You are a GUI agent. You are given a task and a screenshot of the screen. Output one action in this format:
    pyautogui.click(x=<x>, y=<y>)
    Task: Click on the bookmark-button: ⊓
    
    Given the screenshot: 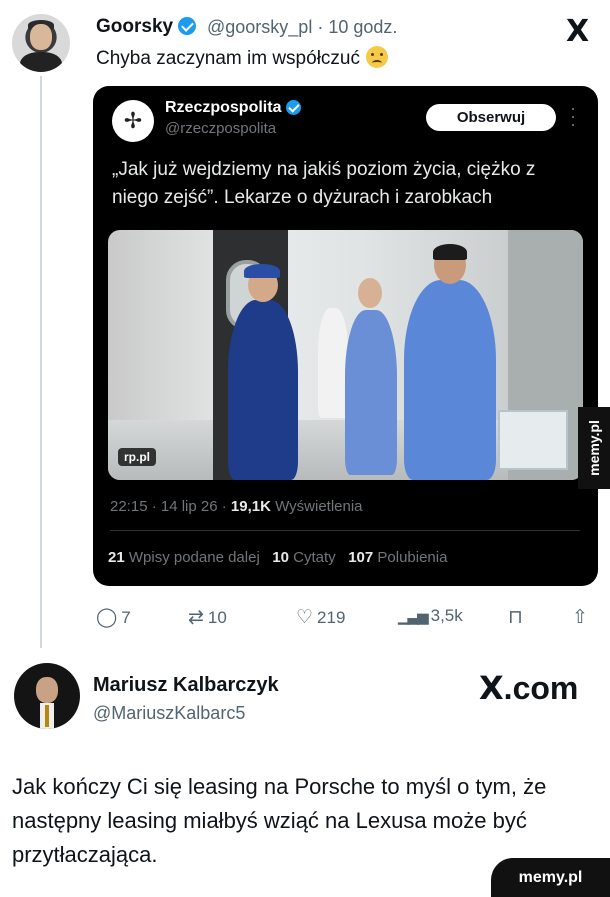 What is the action you would take?
    pyautogui.click(x=515, y=617)
    